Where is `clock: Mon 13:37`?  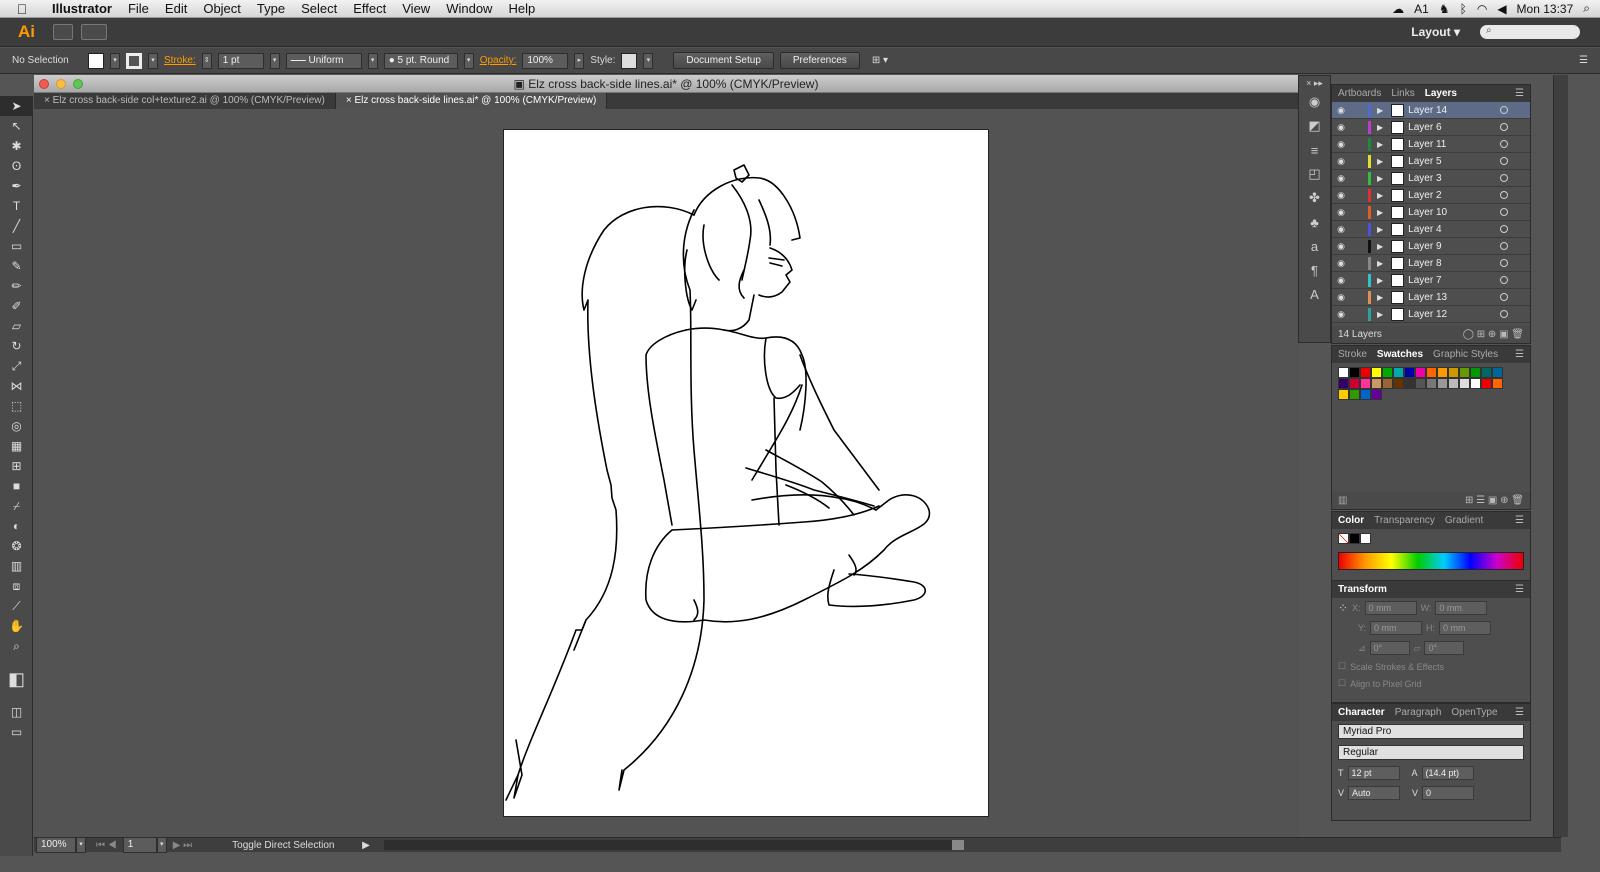 clock: Mon 13:37 is located at coordinates (1545, 9).